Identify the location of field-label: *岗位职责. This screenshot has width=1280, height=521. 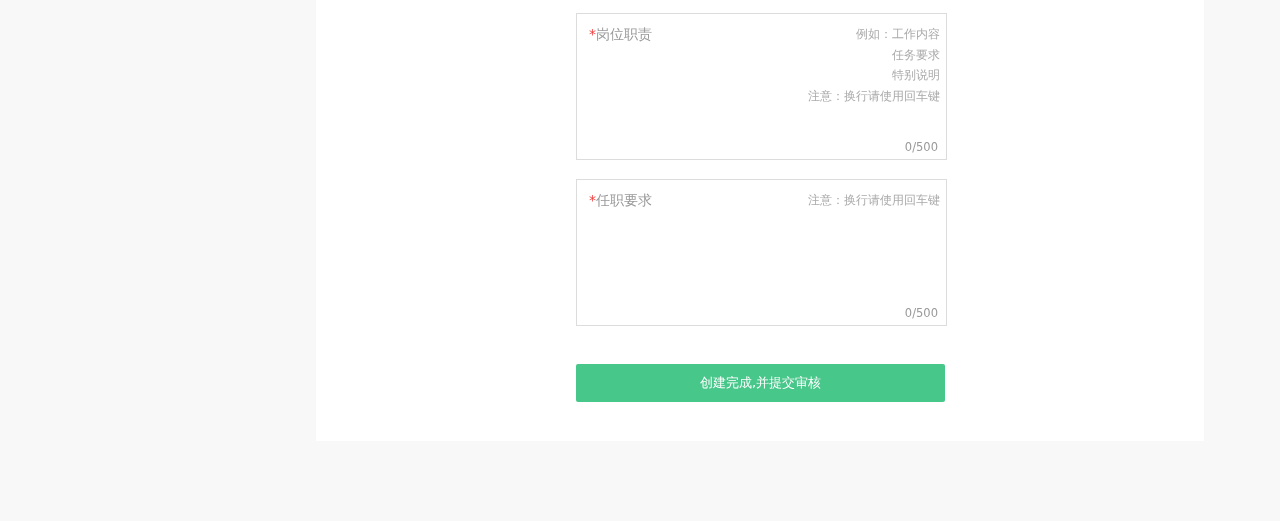
(620, 34).